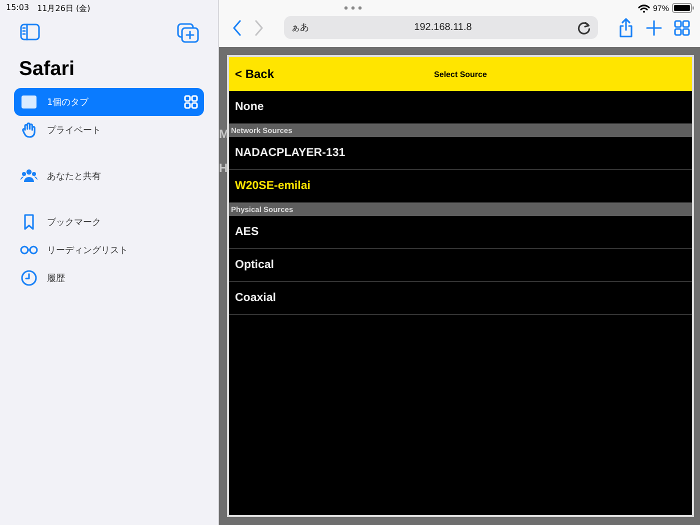  What do you see at coordinates (682, 28) in the screenshot?
I see `tabs-grid-icon` at bounding box center [682, 28].